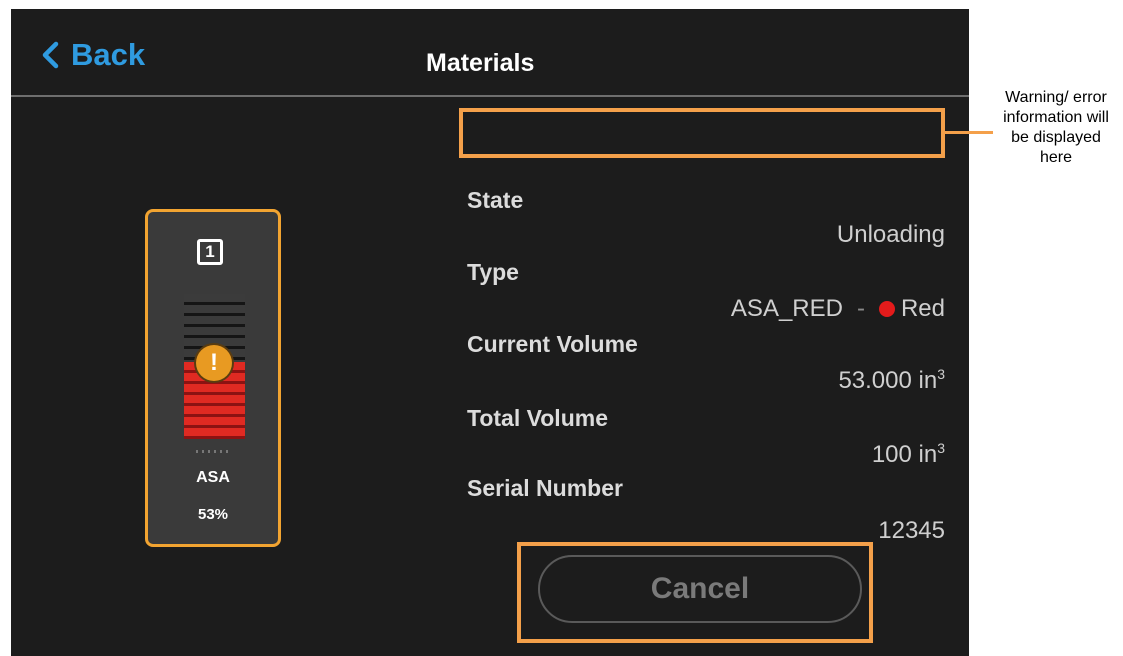 The image size is (1123, 656). Describe the element at coordinates (480, 63) in the screenshot. I see `page-title: Materials` at that location.